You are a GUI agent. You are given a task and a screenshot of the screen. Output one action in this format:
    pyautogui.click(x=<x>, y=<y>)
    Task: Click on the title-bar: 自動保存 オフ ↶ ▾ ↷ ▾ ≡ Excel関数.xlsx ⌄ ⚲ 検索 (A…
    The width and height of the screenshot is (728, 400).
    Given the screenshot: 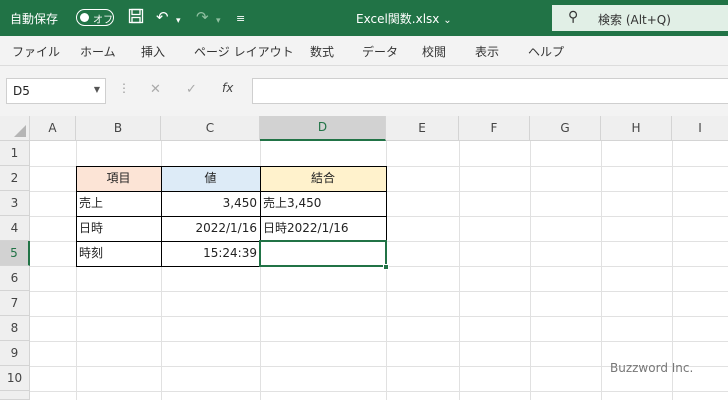 What is the action you would take?
    pyautogui.click(x=364, y=18)
    